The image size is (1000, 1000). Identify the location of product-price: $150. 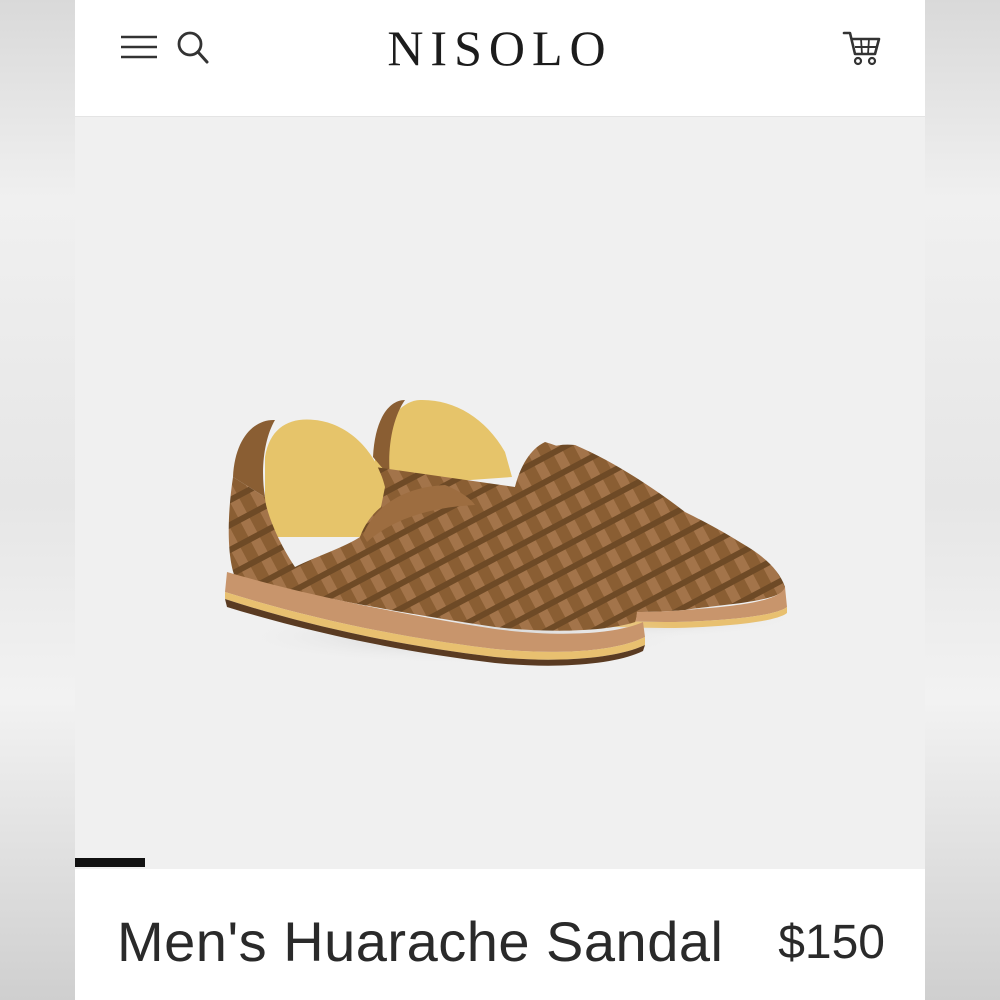
(831, 942).